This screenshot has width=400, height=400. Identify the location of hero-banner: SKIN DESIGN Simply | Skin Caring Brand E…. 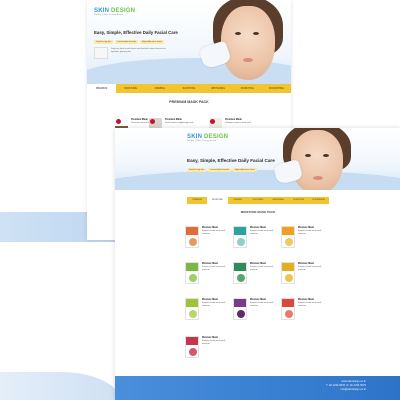
(189, 45).